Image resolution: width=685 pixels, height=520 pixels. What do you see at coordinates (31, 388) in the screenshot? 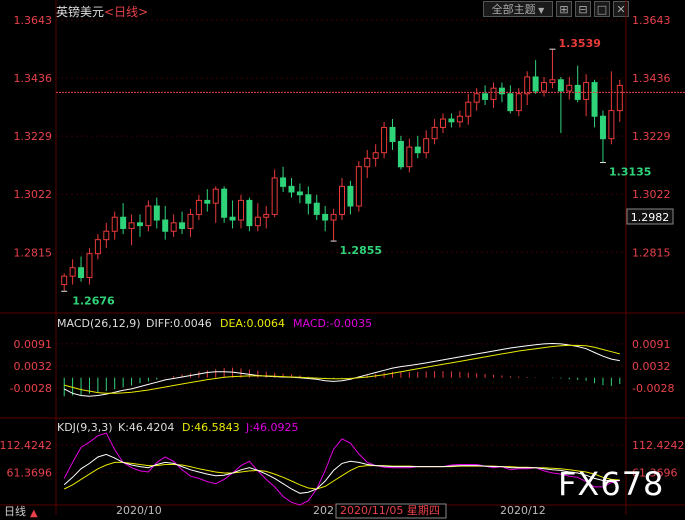
I see `macd-tick-left: -0.0028` at bounding box center [31, 388].